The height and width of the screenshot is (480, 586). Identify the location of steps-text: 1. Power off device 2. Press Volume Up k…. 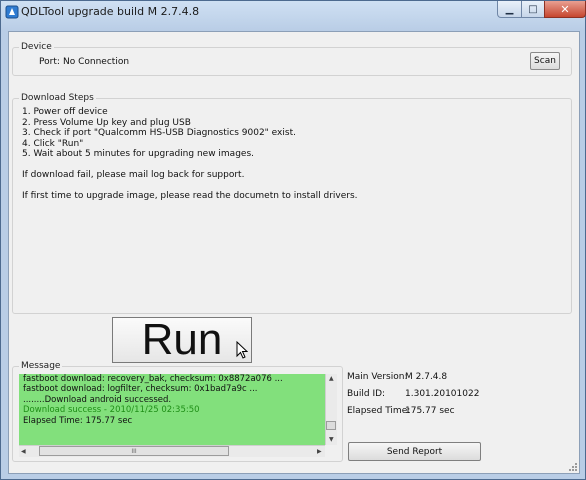
(190, 154).